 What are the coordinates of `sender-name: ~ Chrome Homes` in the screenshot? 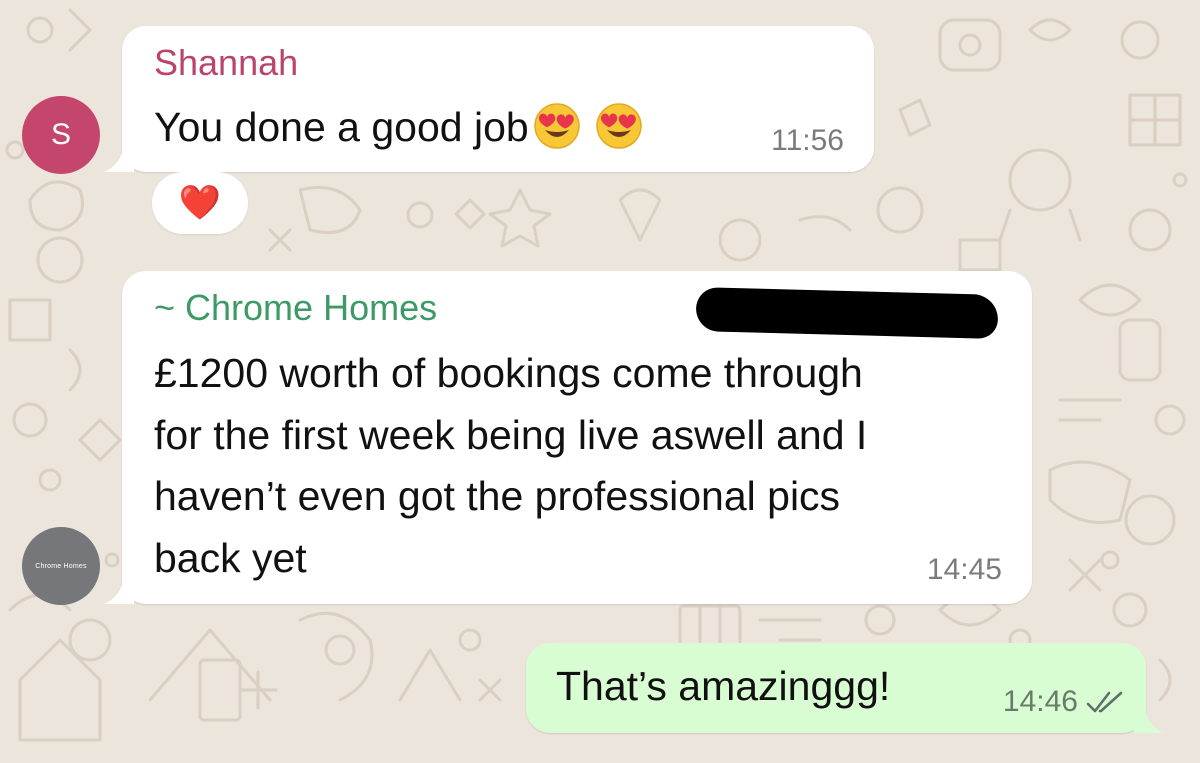 It's located at (295, 308).